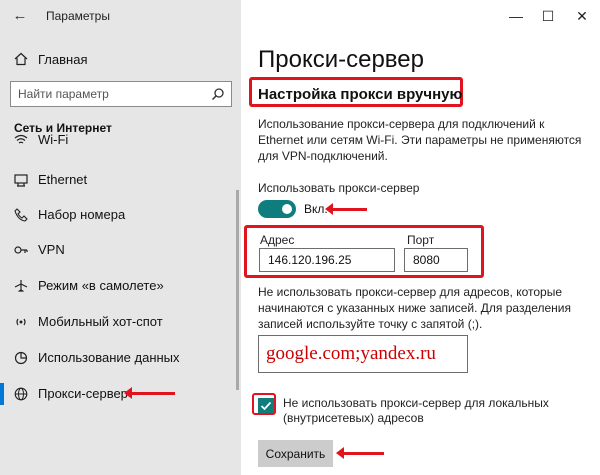  Describe the element at coordinates (218, 94) in the screenshot. I see `search-icon` at that location.